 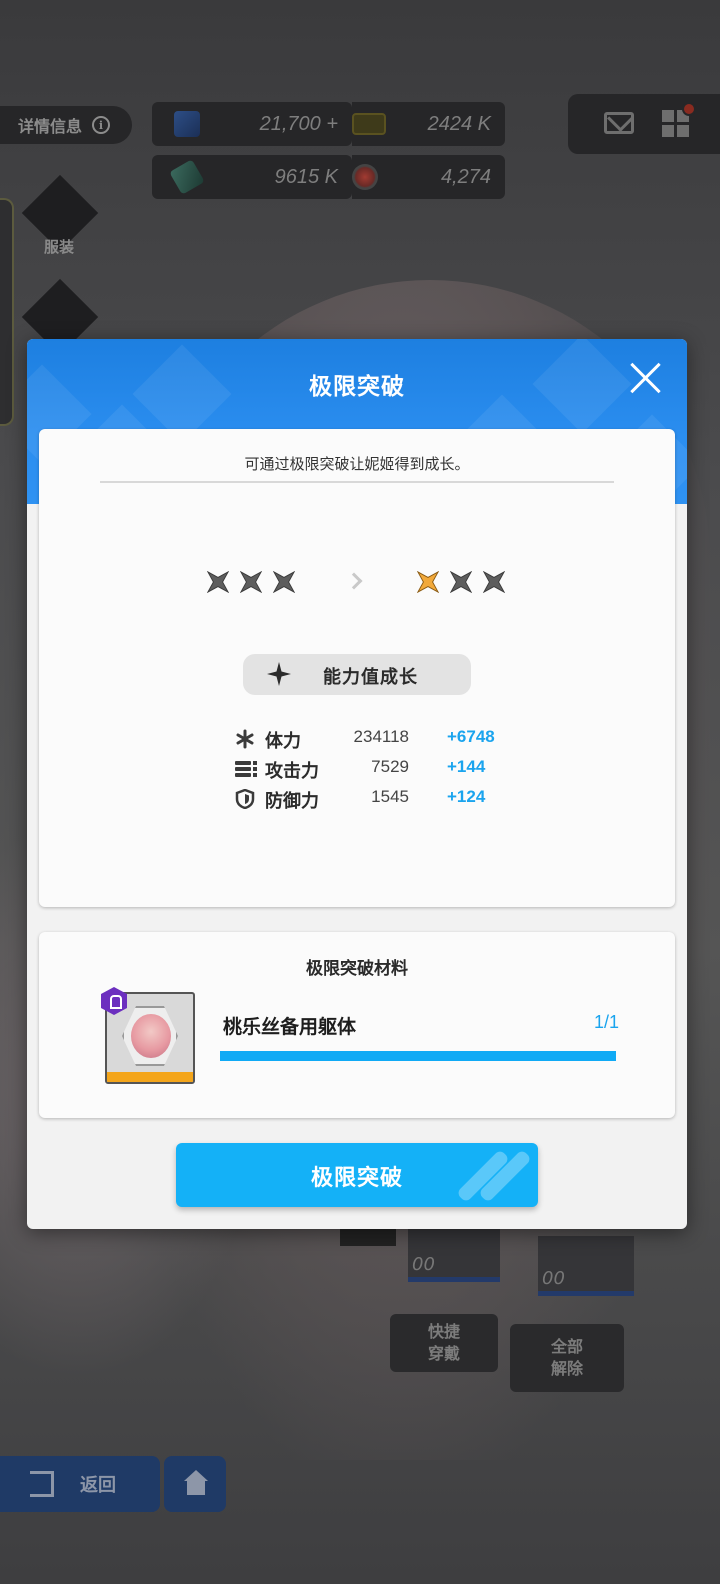 I want to click on notification-dot, so click(x=689, y=109).